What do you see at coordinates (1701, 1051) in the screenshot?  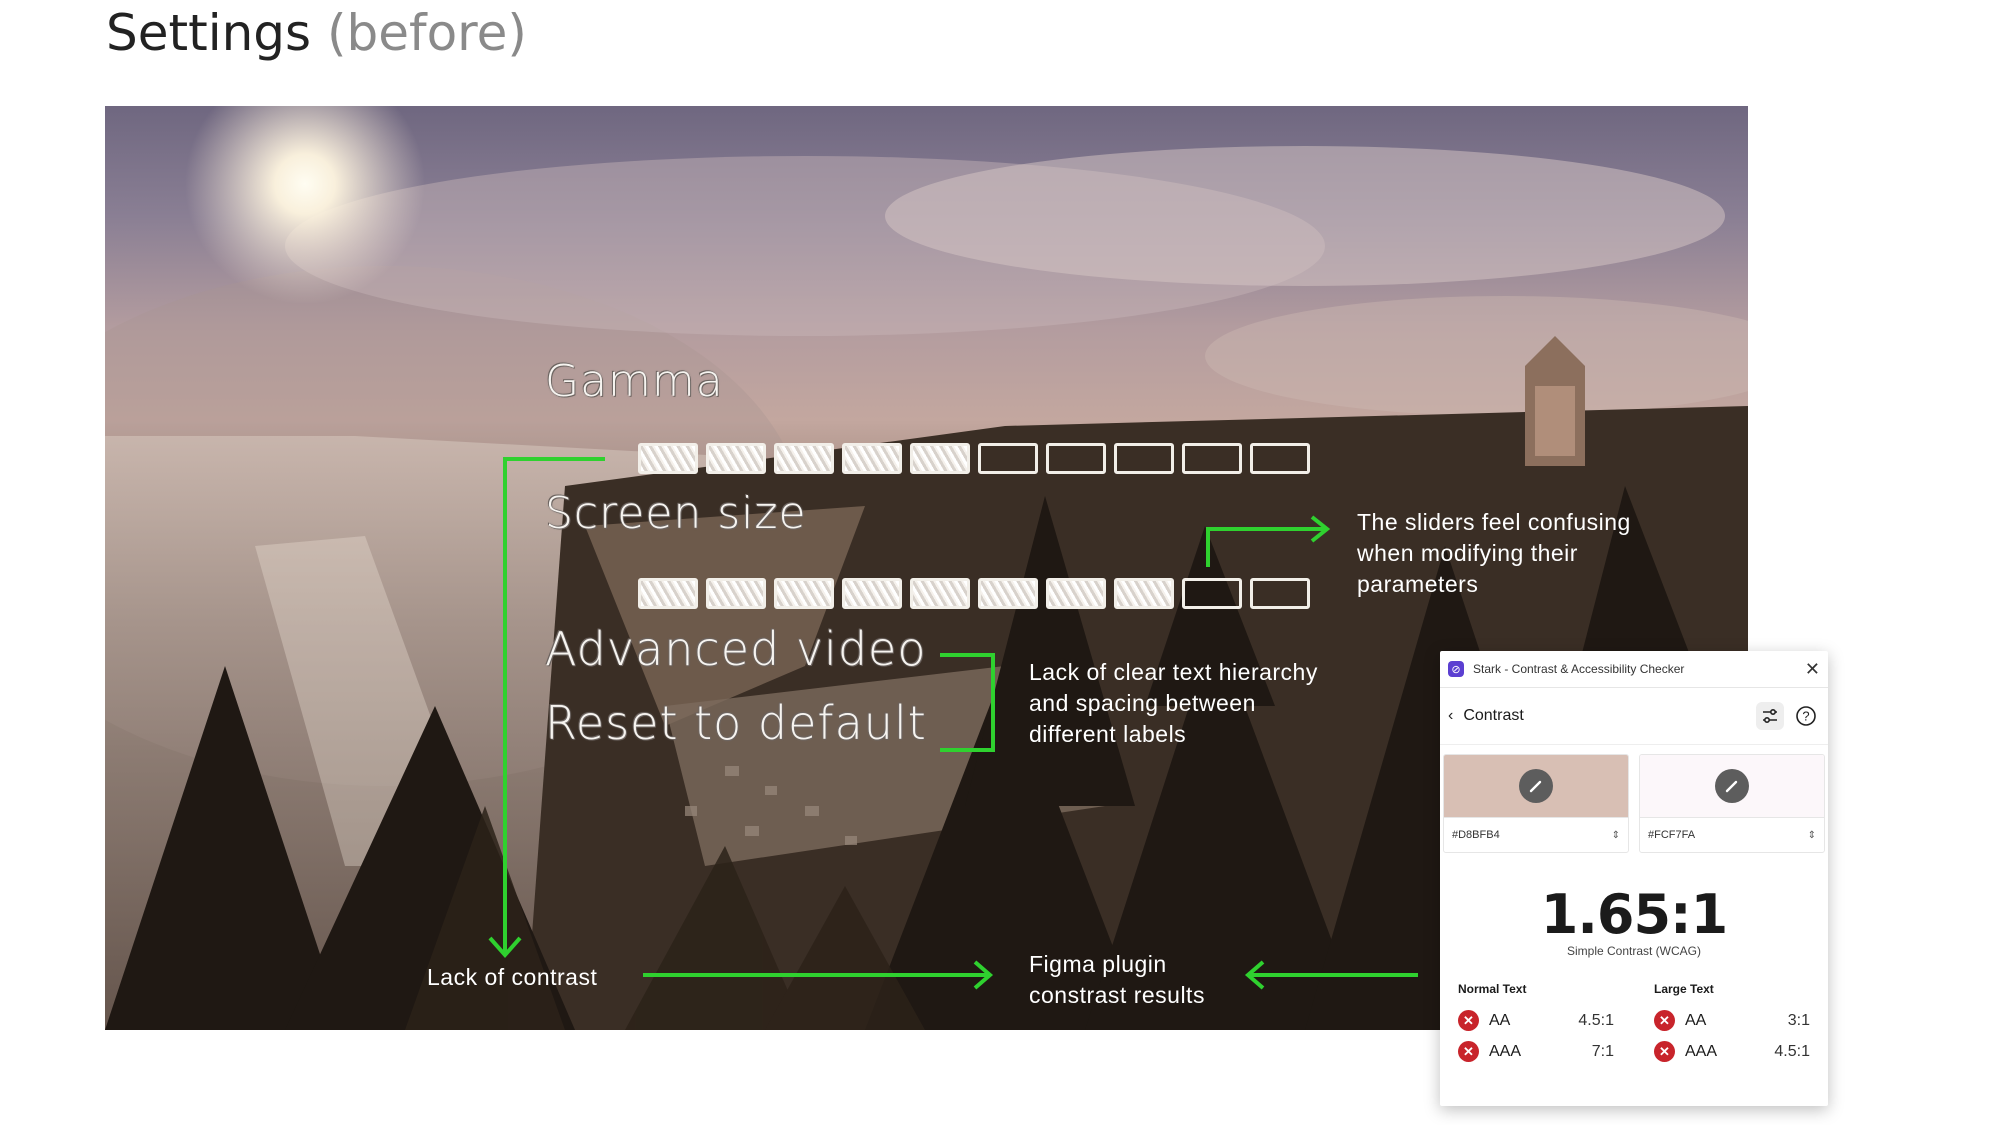 I see `large-aaa-label: AAA` at bounding box center [1701, 1051].